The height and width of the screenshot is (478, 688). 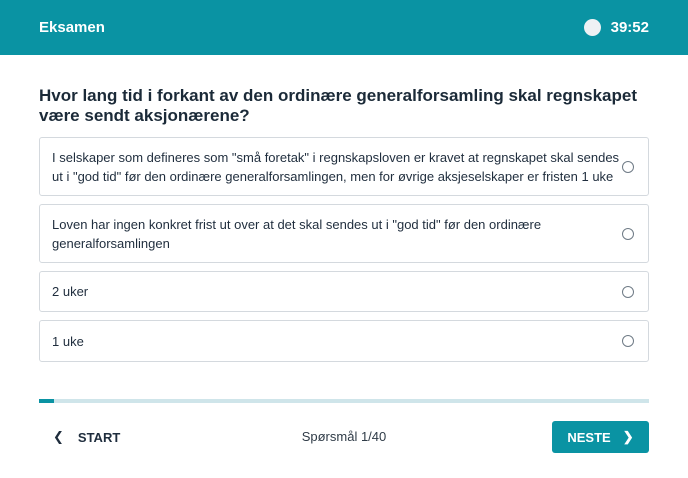 What do you see at coordinates (72, 27) in the screenshot?
I see `app-title: Eksamen` at bounding box center [72, 27].